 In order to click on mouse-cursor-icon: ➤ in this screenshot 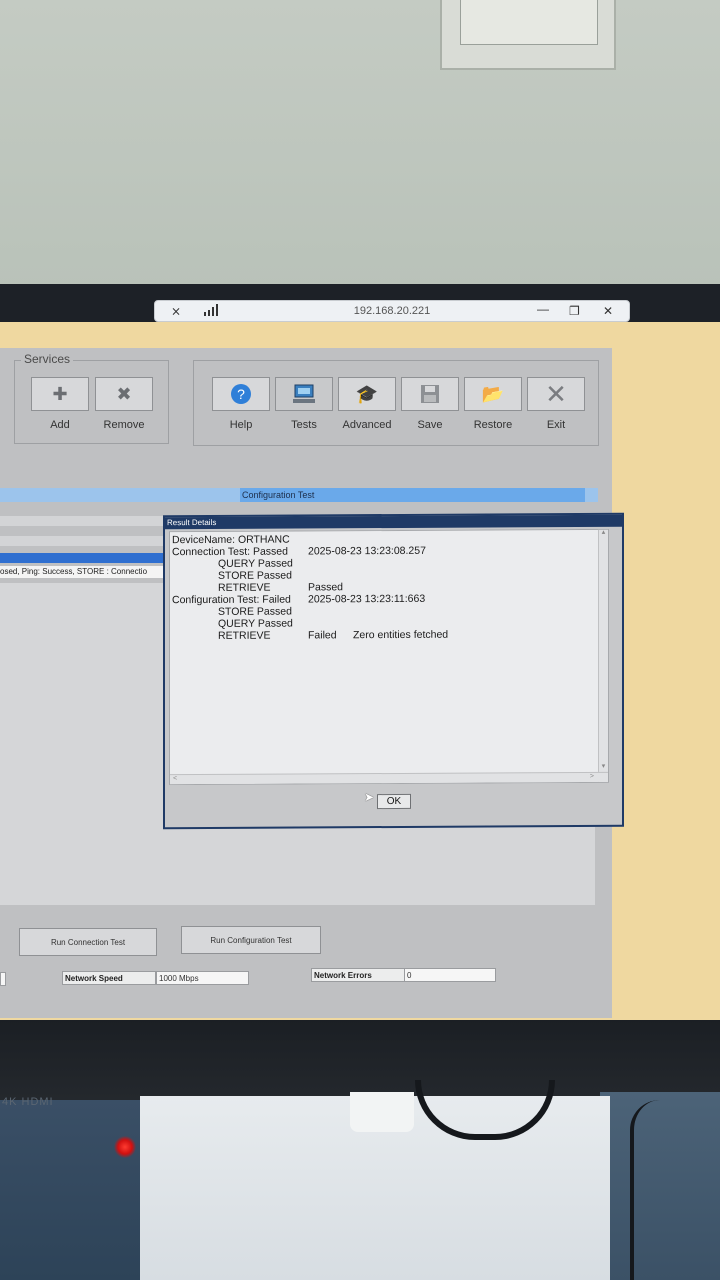, I will do `click(369, 797)`.